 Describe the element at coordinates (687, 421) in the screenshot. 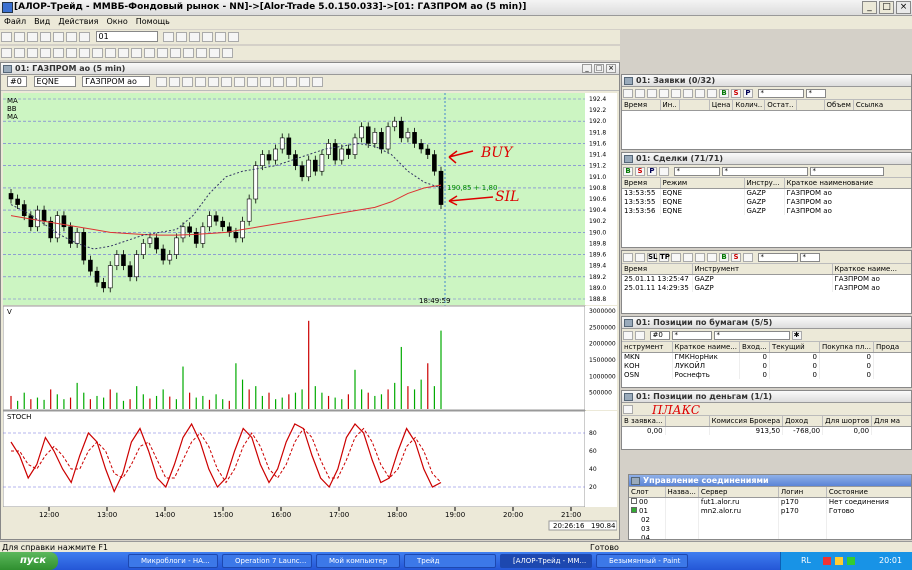

I see `money-col-blank` at that location.